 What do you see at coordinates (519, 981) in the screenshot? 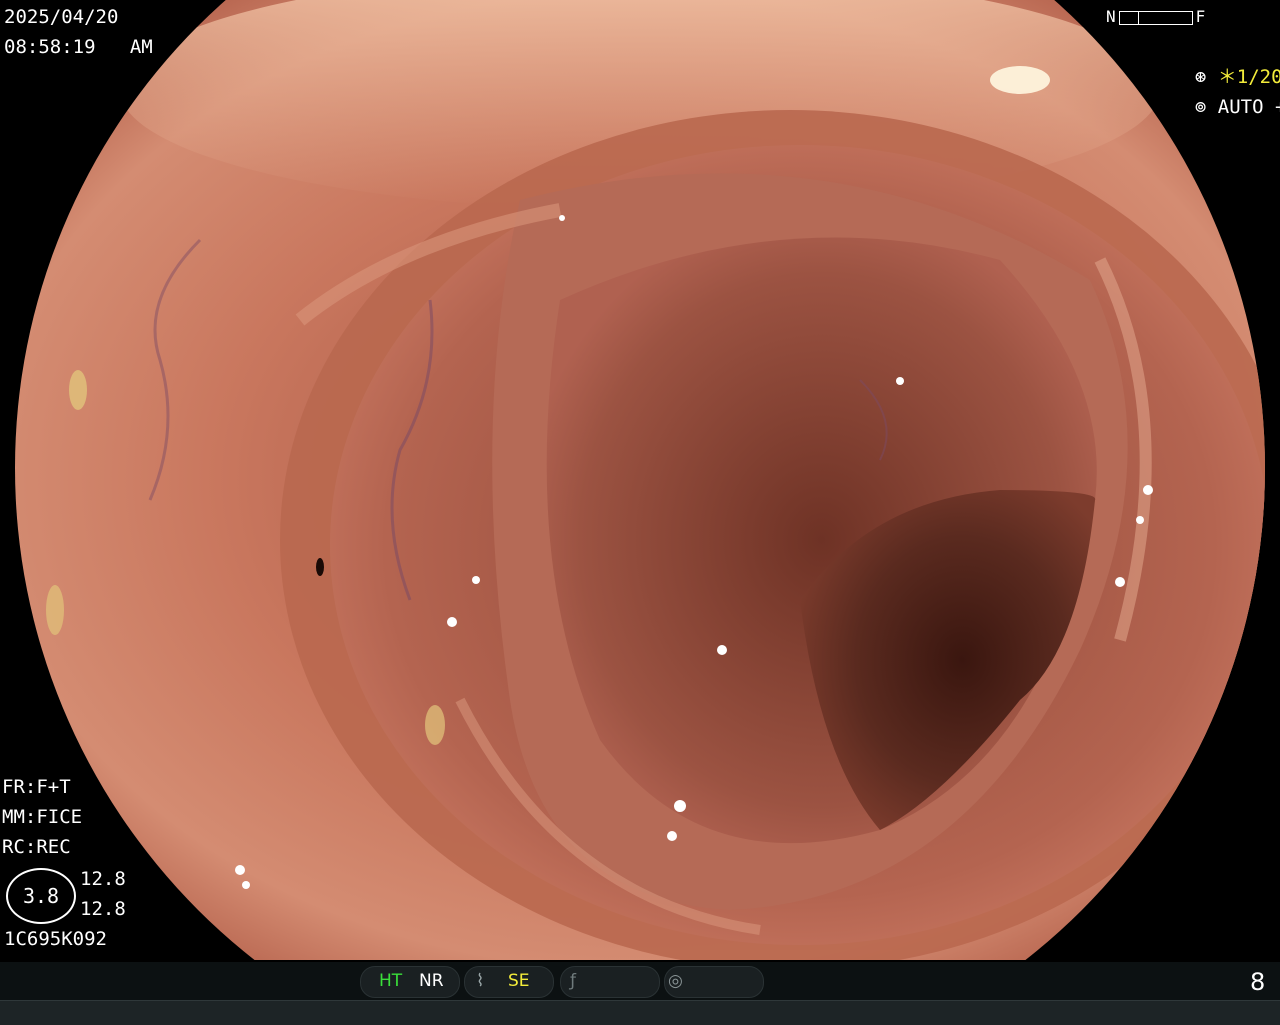
I see `se-indicator: SE` at bounding box center [519, 981].